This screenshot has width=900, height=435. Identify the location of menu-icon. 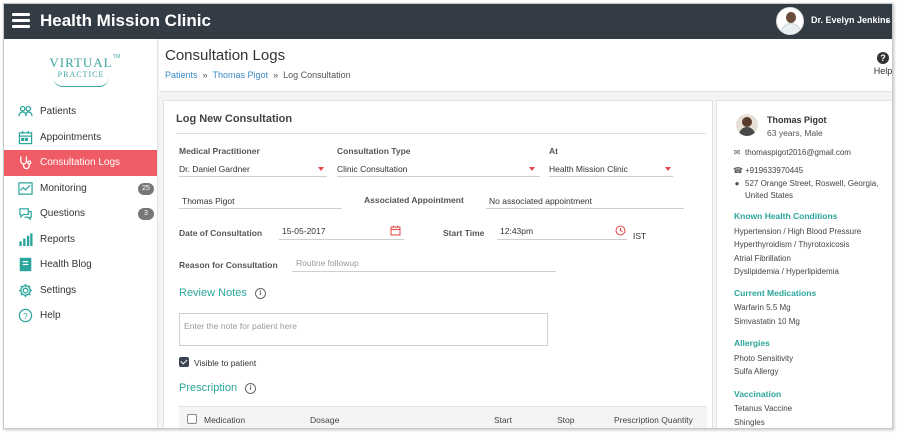
(21, 20).